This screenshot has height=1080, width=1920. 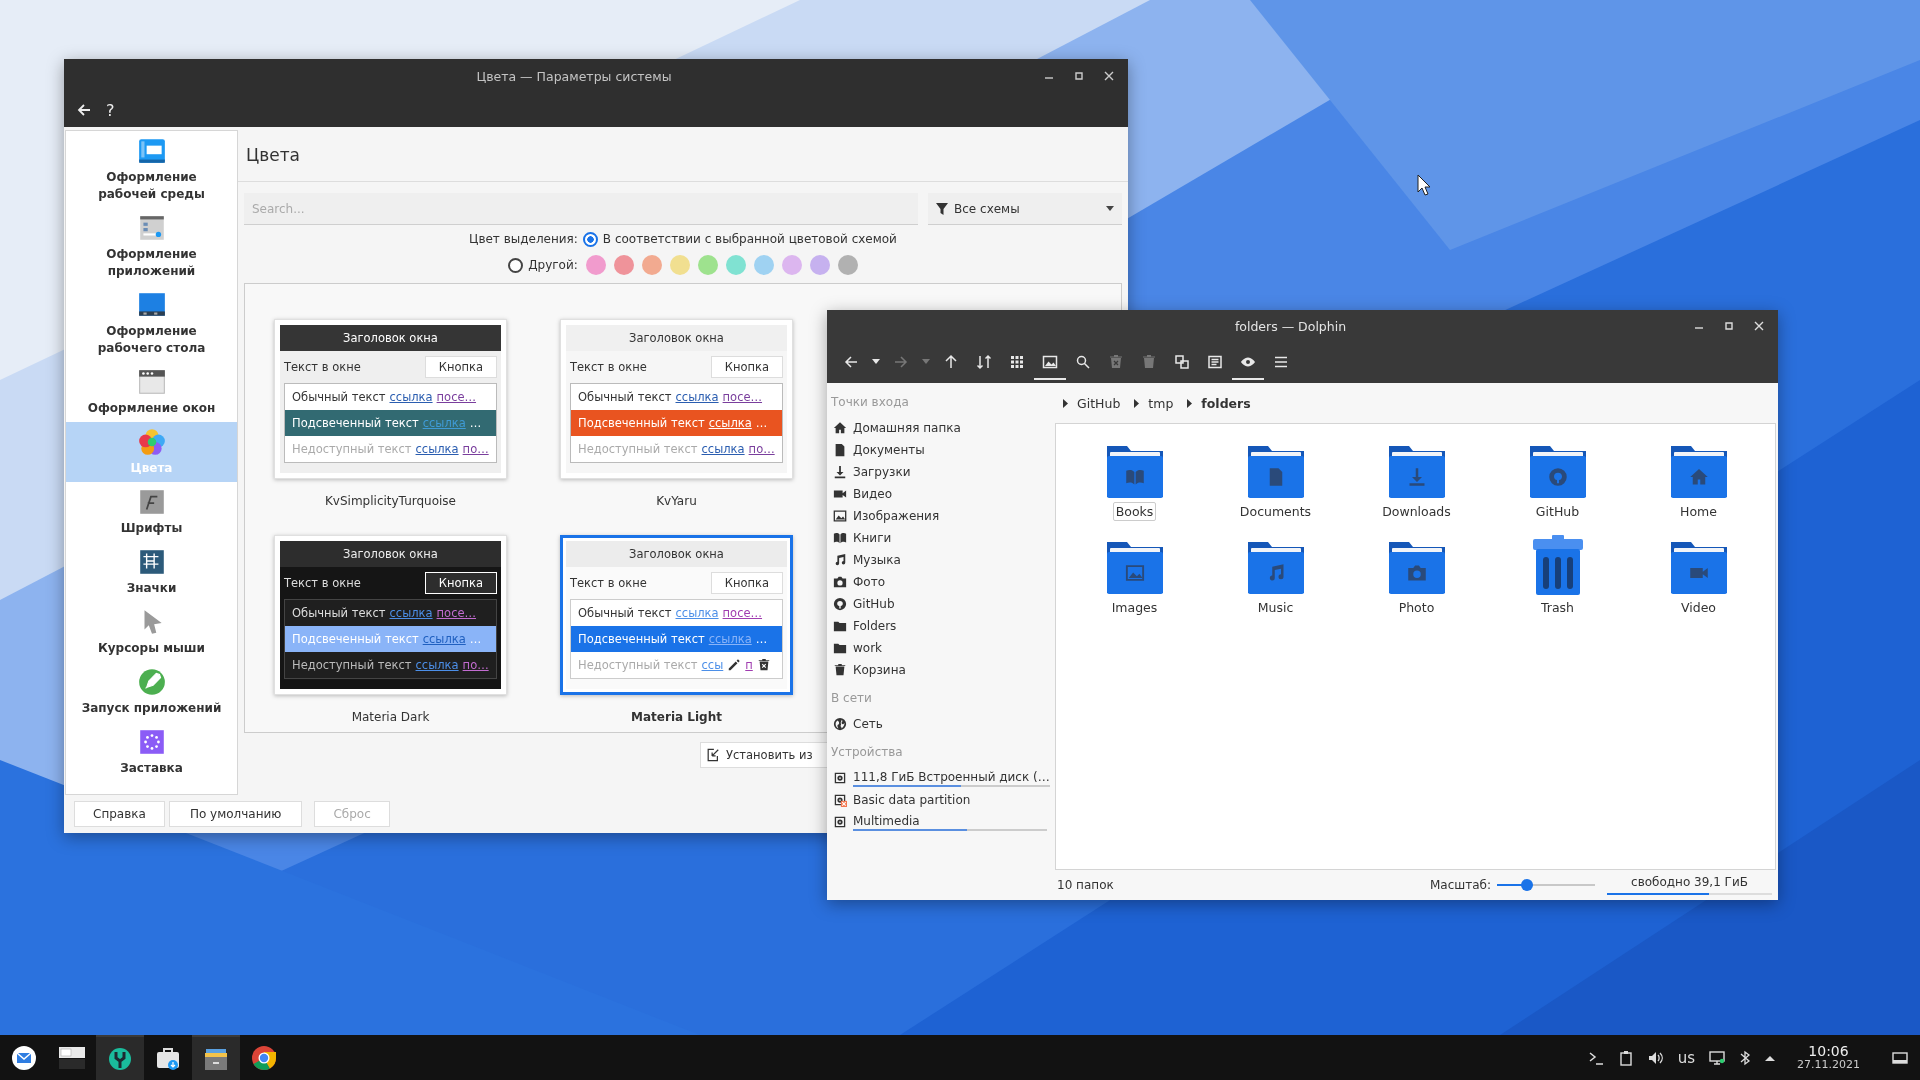 What do you see at coordinates (943, 560) in the screenshot?
I see `places-item: Музыка` at bounding box center [943, 560].